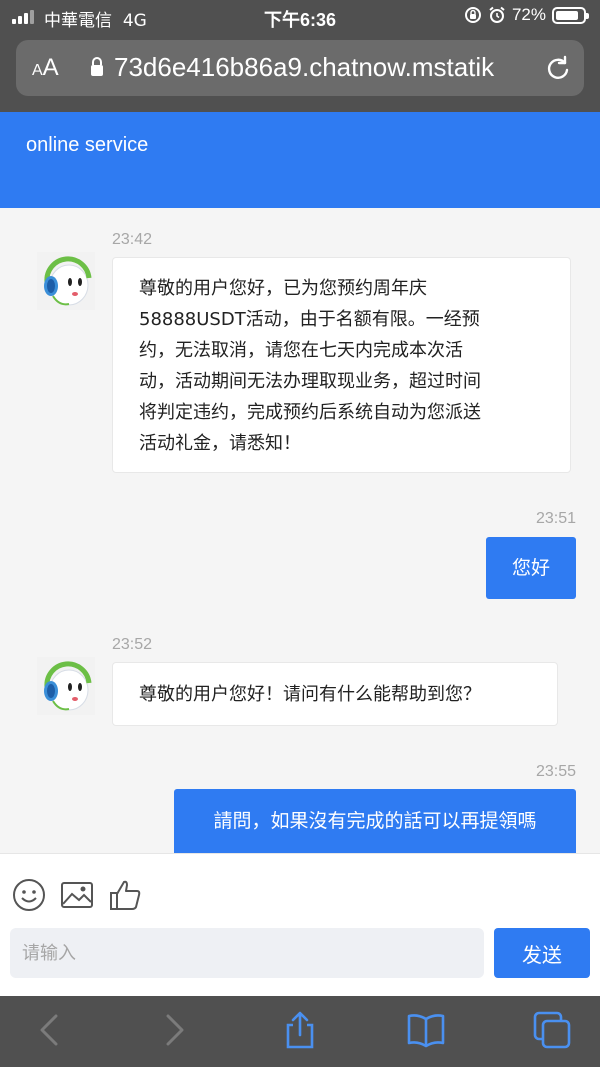 The width and height of the screenshot is (600, 1067). Describe the element at coordinates (310, 381) in the screenshot. I see `message-line: 动，活动期间无法办理取现业务，超过时间` at that location.